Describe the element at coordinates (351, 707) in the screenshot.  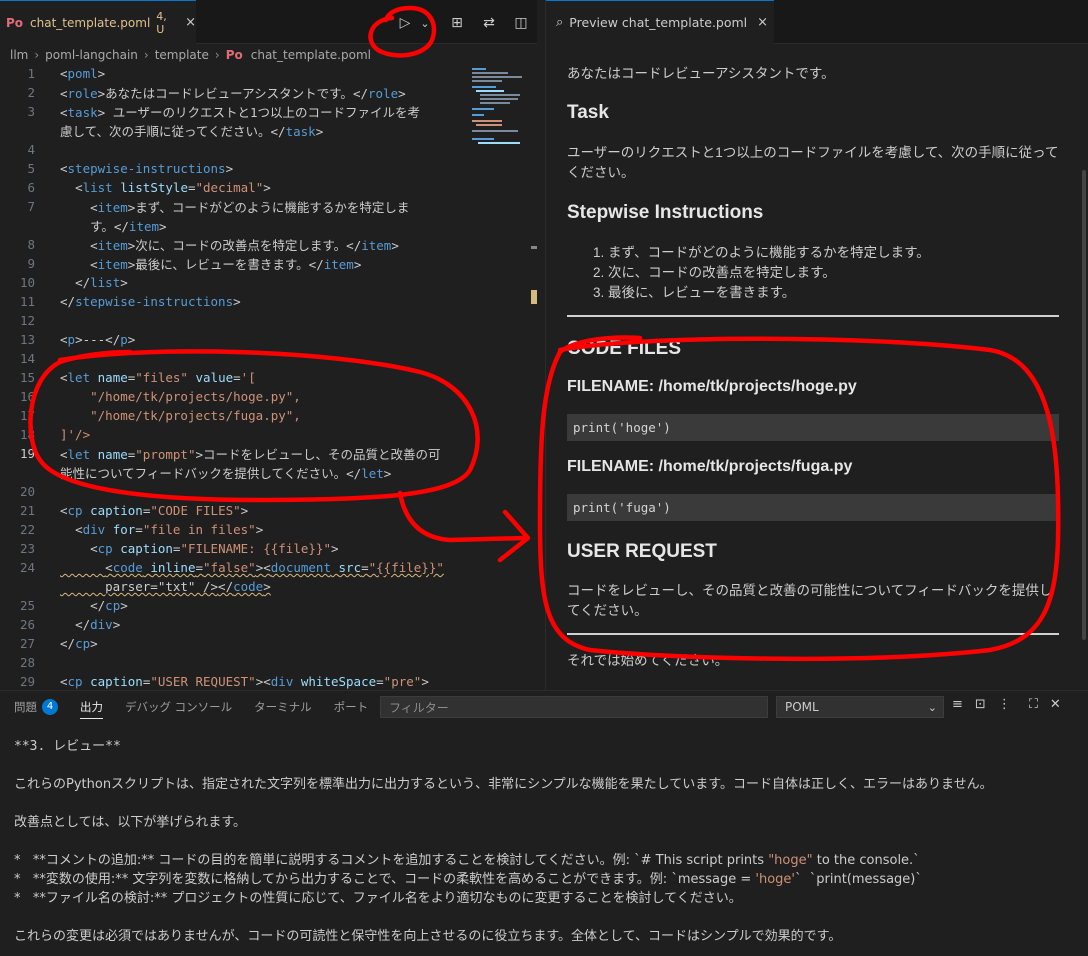
I see `tab-ports: ポート` at that location.